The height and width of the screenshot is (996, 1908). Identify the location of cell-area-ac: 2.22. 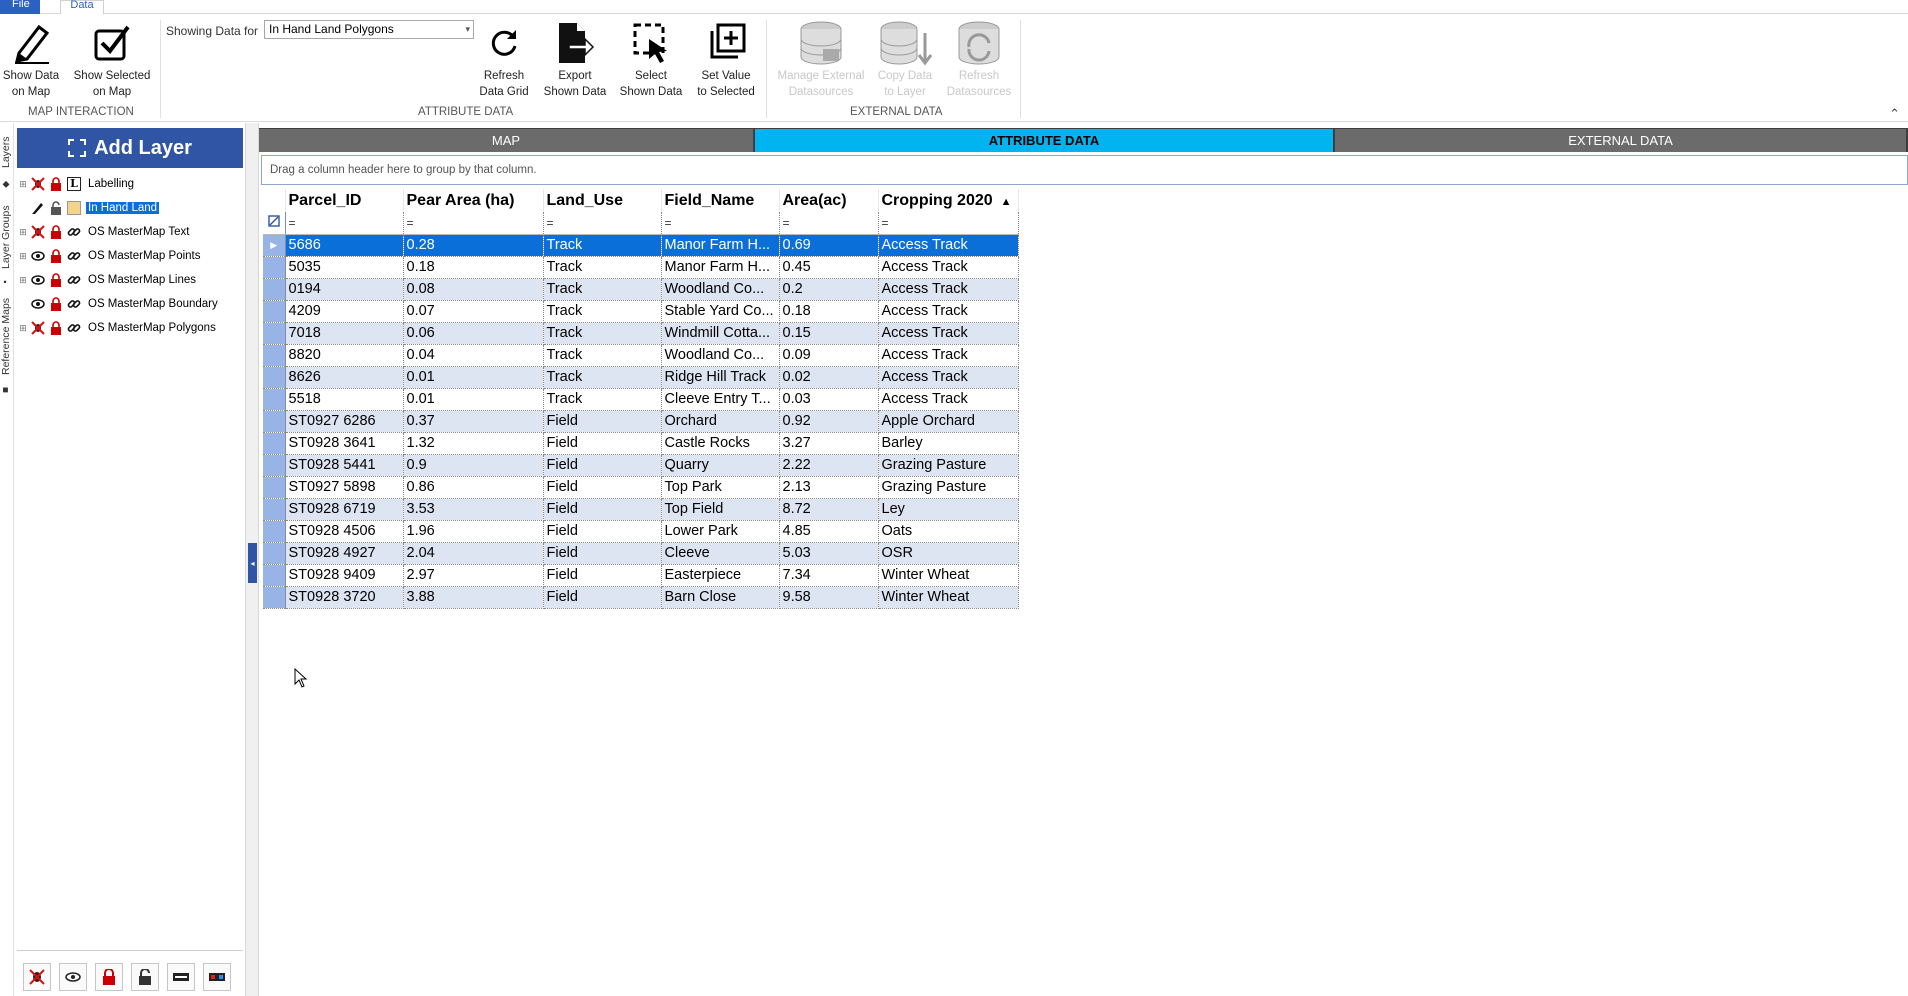
(829, 465).